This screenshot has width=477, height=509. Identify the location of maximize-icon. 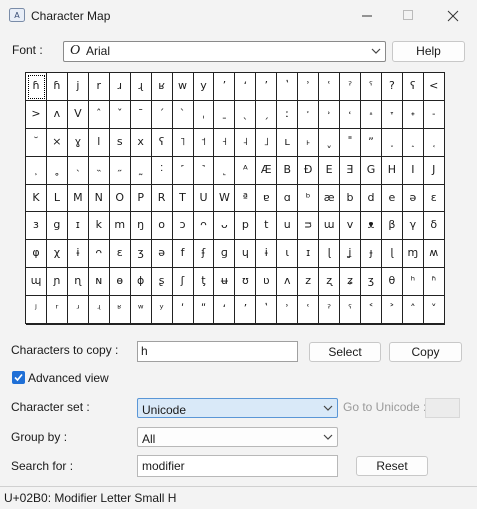
(408, 16).